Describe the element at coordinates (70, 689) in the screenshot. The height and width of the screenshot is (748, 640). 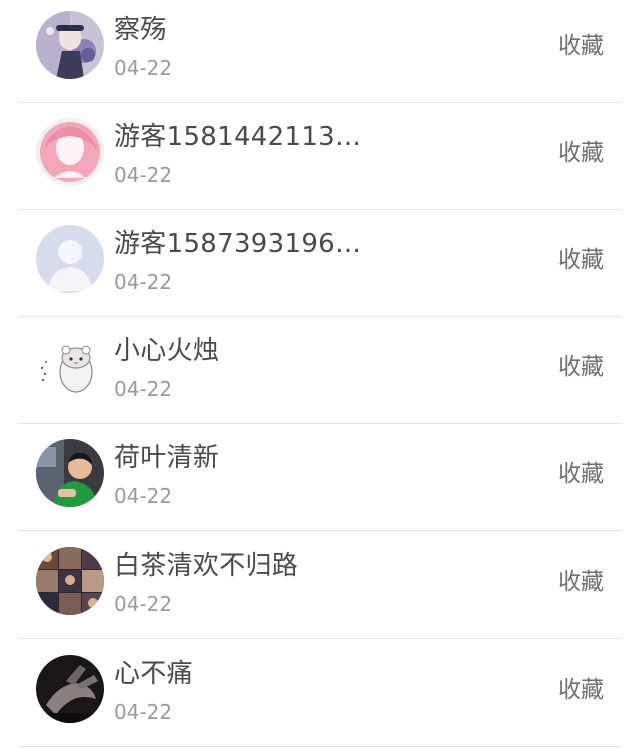
I see `dark-hand-avatar` at that location.